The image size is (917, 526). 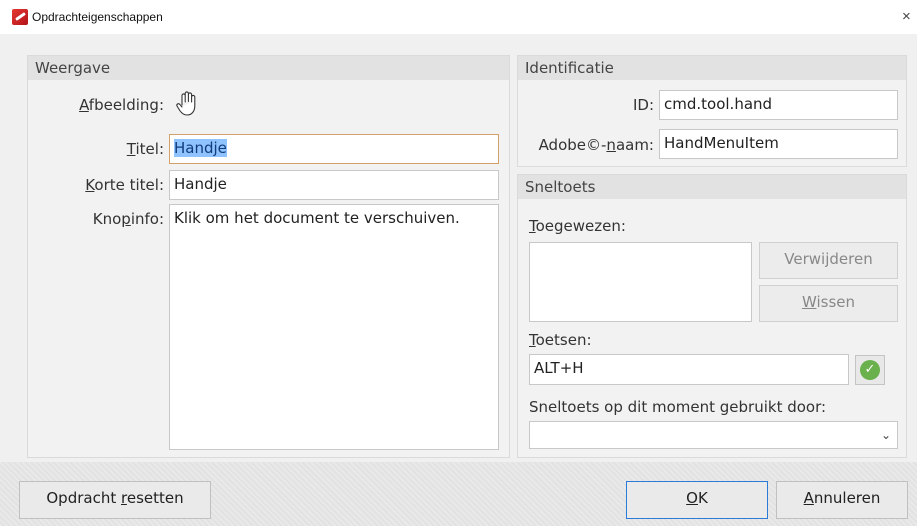 I want to click on knopinfo-label: Knopinfo:, so click(x=128, y=219).